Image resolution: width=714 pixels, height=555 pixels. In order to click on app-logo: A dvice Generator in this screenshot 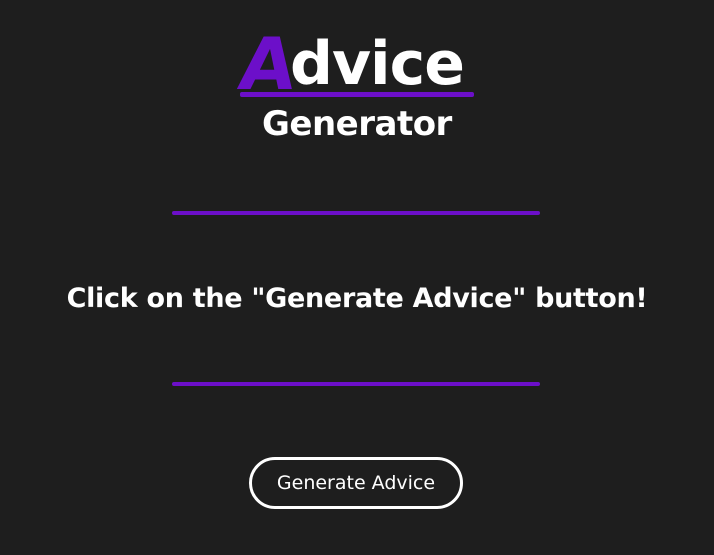, I will do `click(357, 86)`.